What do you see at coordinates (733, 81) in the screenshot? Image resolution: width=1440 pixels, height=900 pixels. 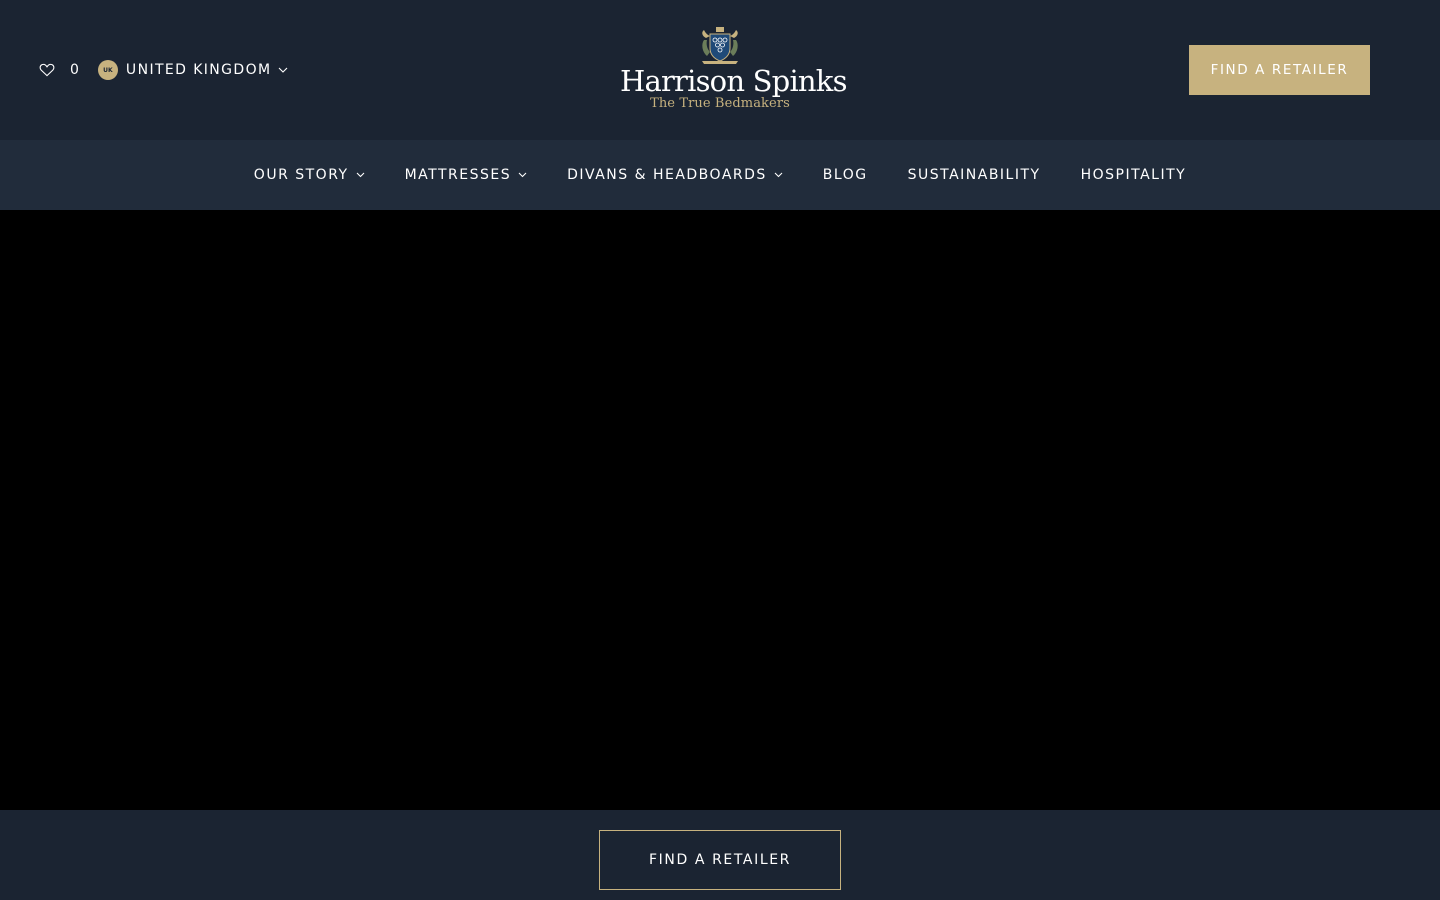 I see `brand-name: Harrison Spinks` at bounding box center [733, 81].